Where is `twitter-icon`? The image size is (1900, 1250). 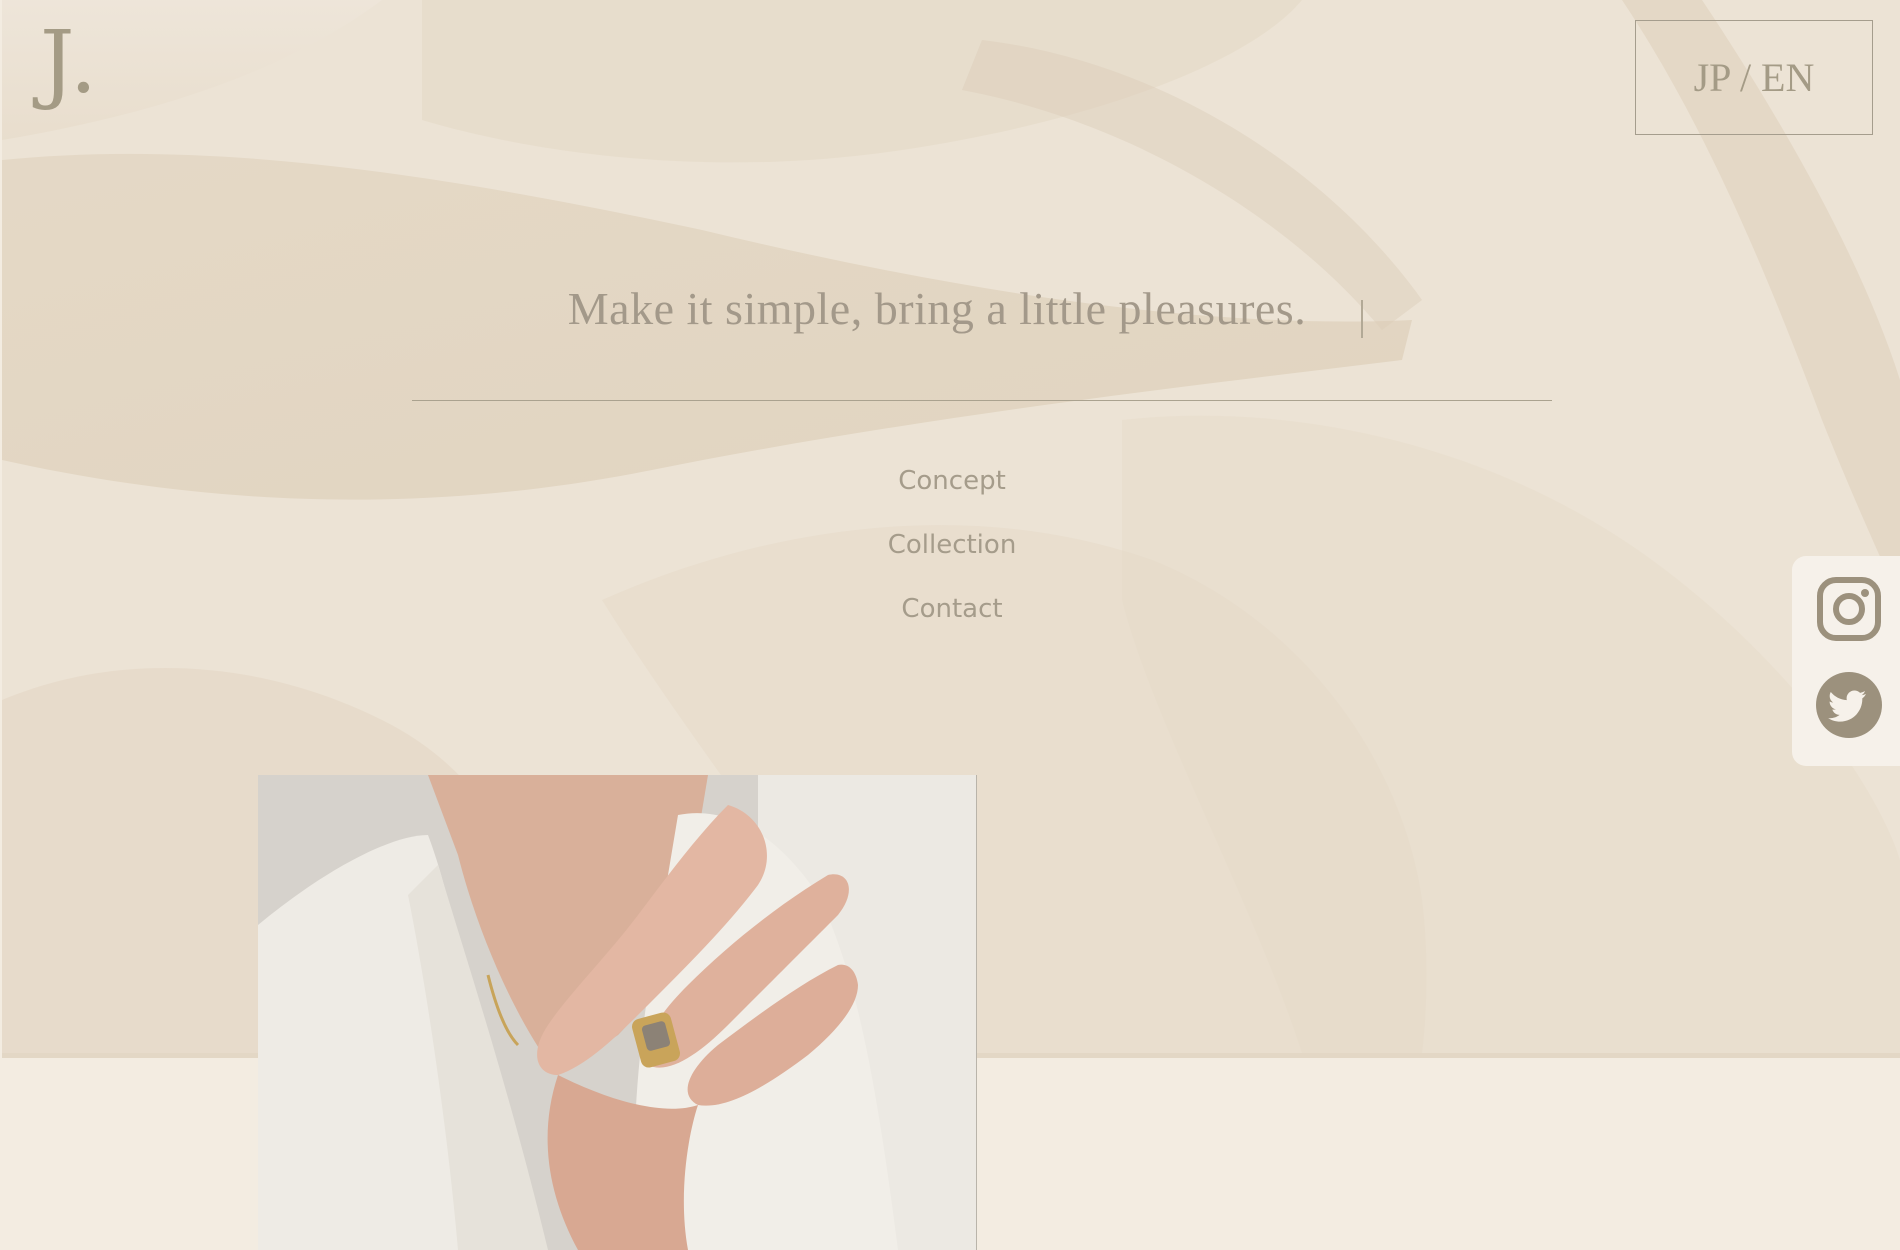 twitter-icon is located at coordinates (1849, 705).